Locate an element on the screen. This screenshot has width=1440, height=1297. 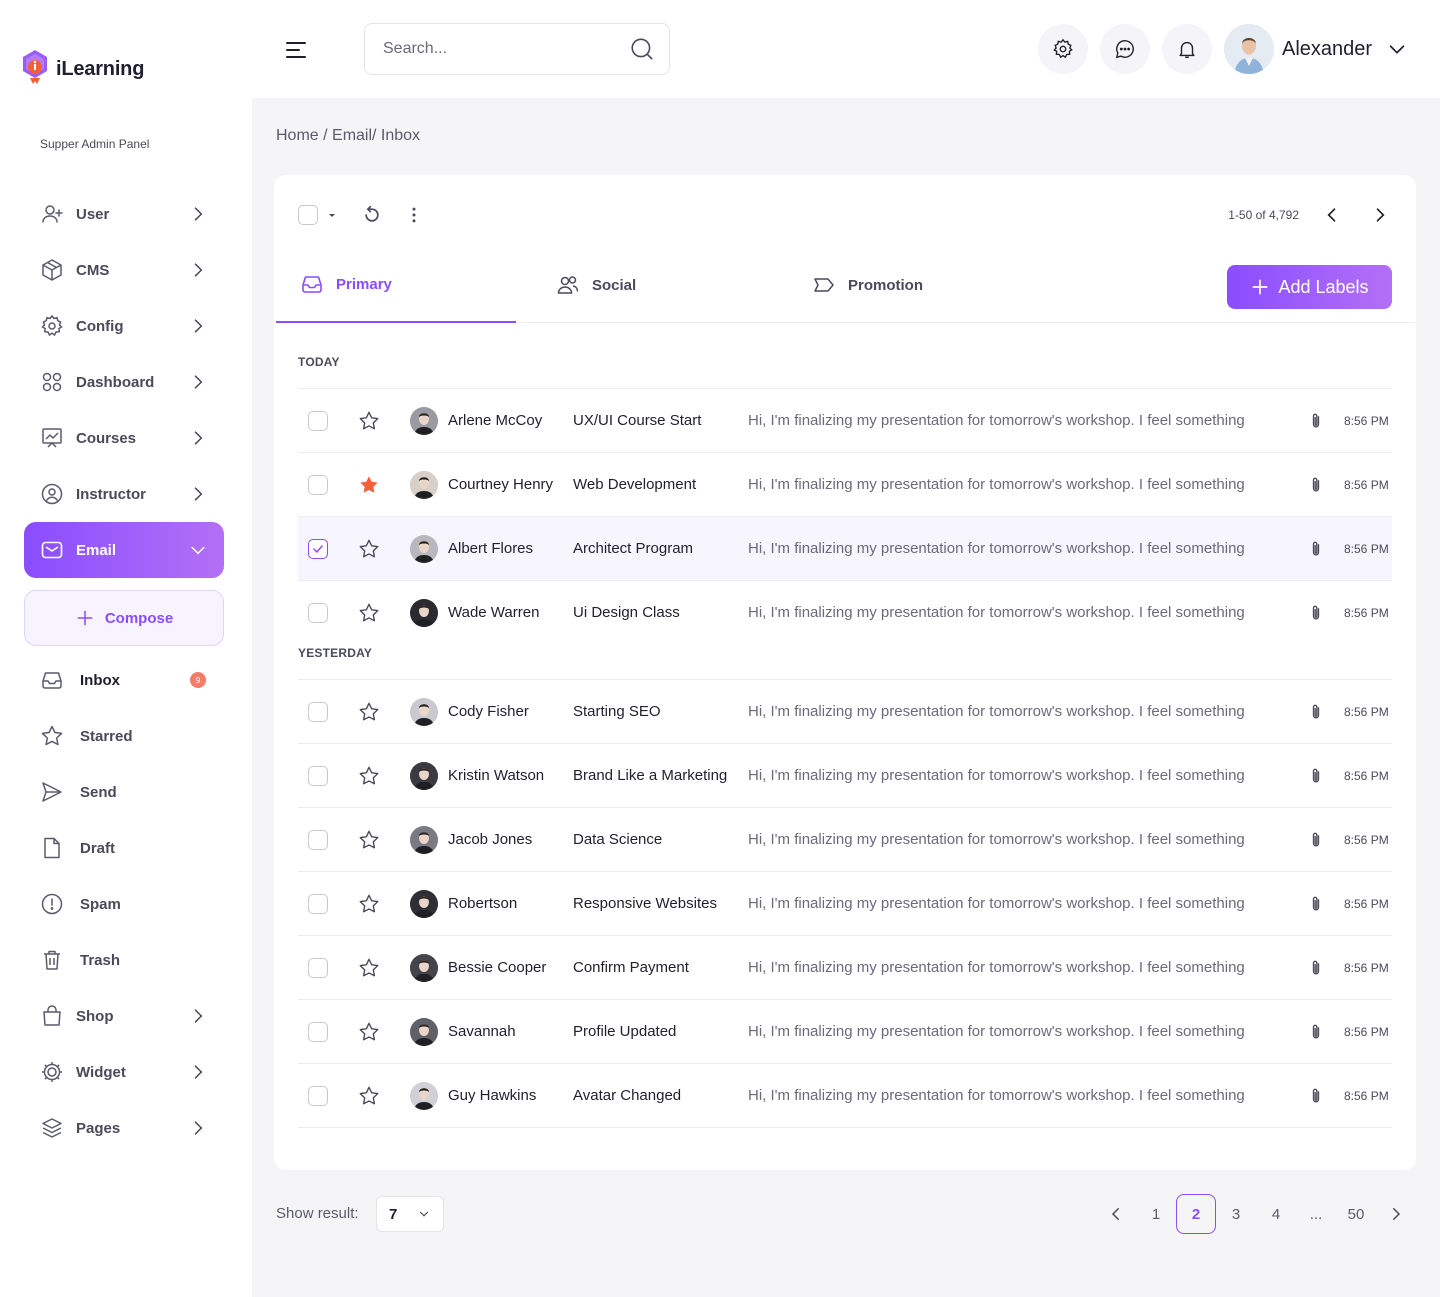
user-plus-icon is located at coordinates (52, 214).